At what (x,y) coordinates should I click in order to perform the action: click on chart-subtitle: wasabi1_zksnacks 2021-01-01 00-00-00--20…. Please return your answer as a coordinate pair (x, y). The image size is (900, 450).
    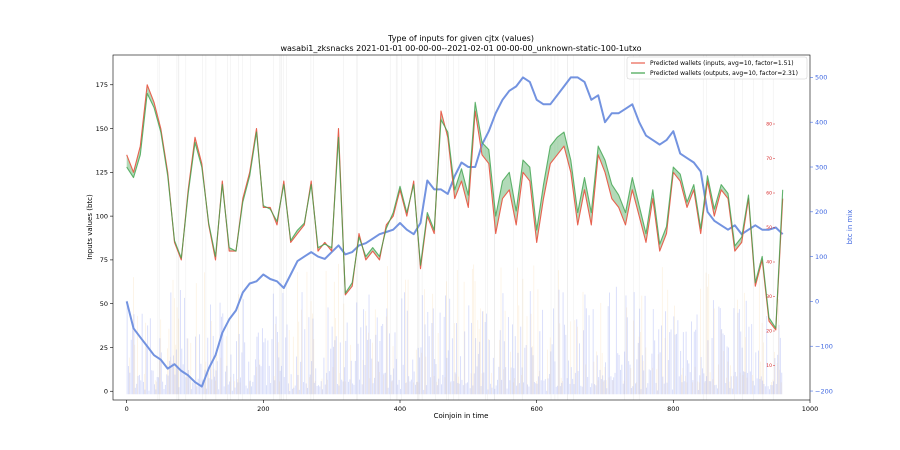
    Looking at the image, I should click on (460, 48).